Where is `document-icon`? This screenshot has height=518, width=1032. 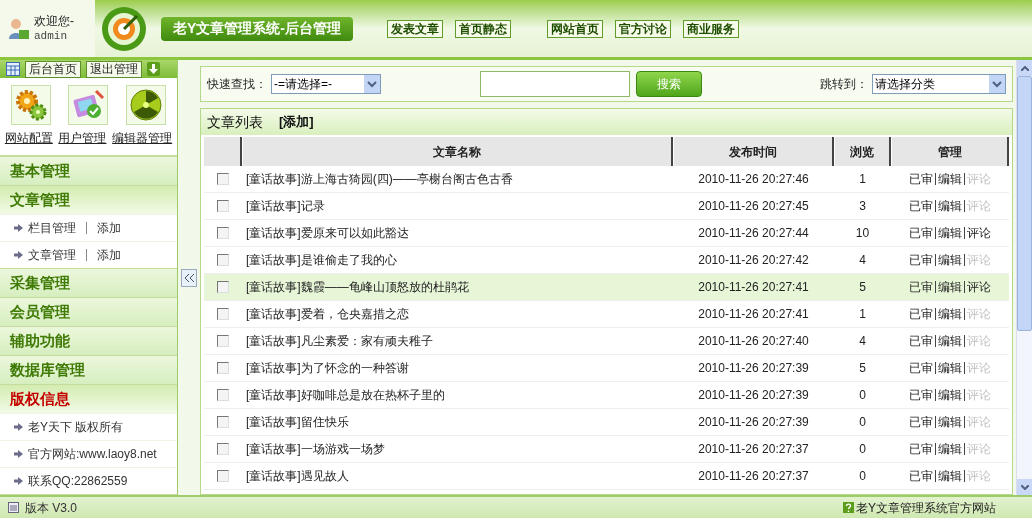
document-icon is located at coordinates (13, 507).